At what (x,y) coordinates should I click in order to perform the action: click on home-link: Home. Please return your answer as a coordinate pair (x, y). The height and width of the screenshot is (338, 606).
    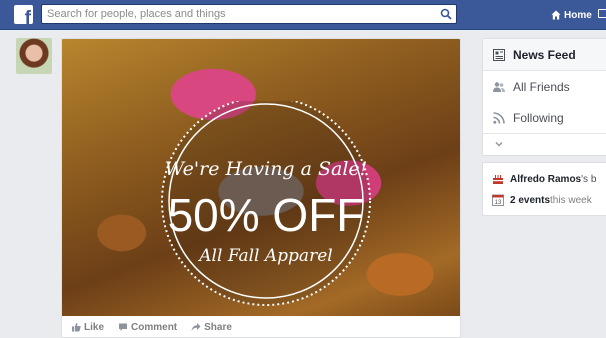
    Looking at the image, I should click on (571, 15).